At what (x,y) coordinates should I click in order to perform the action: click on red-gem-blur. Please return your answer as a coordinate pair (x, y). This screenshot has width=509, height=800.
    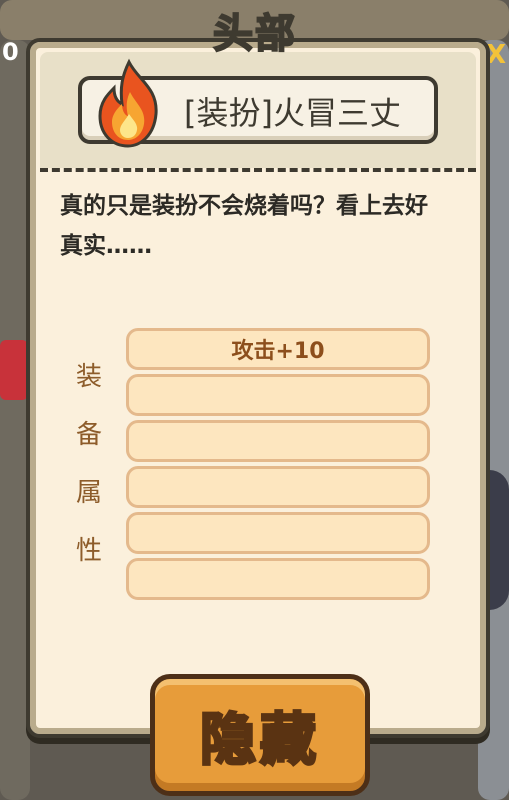
    Looking at the image, I should click on (14, 370).